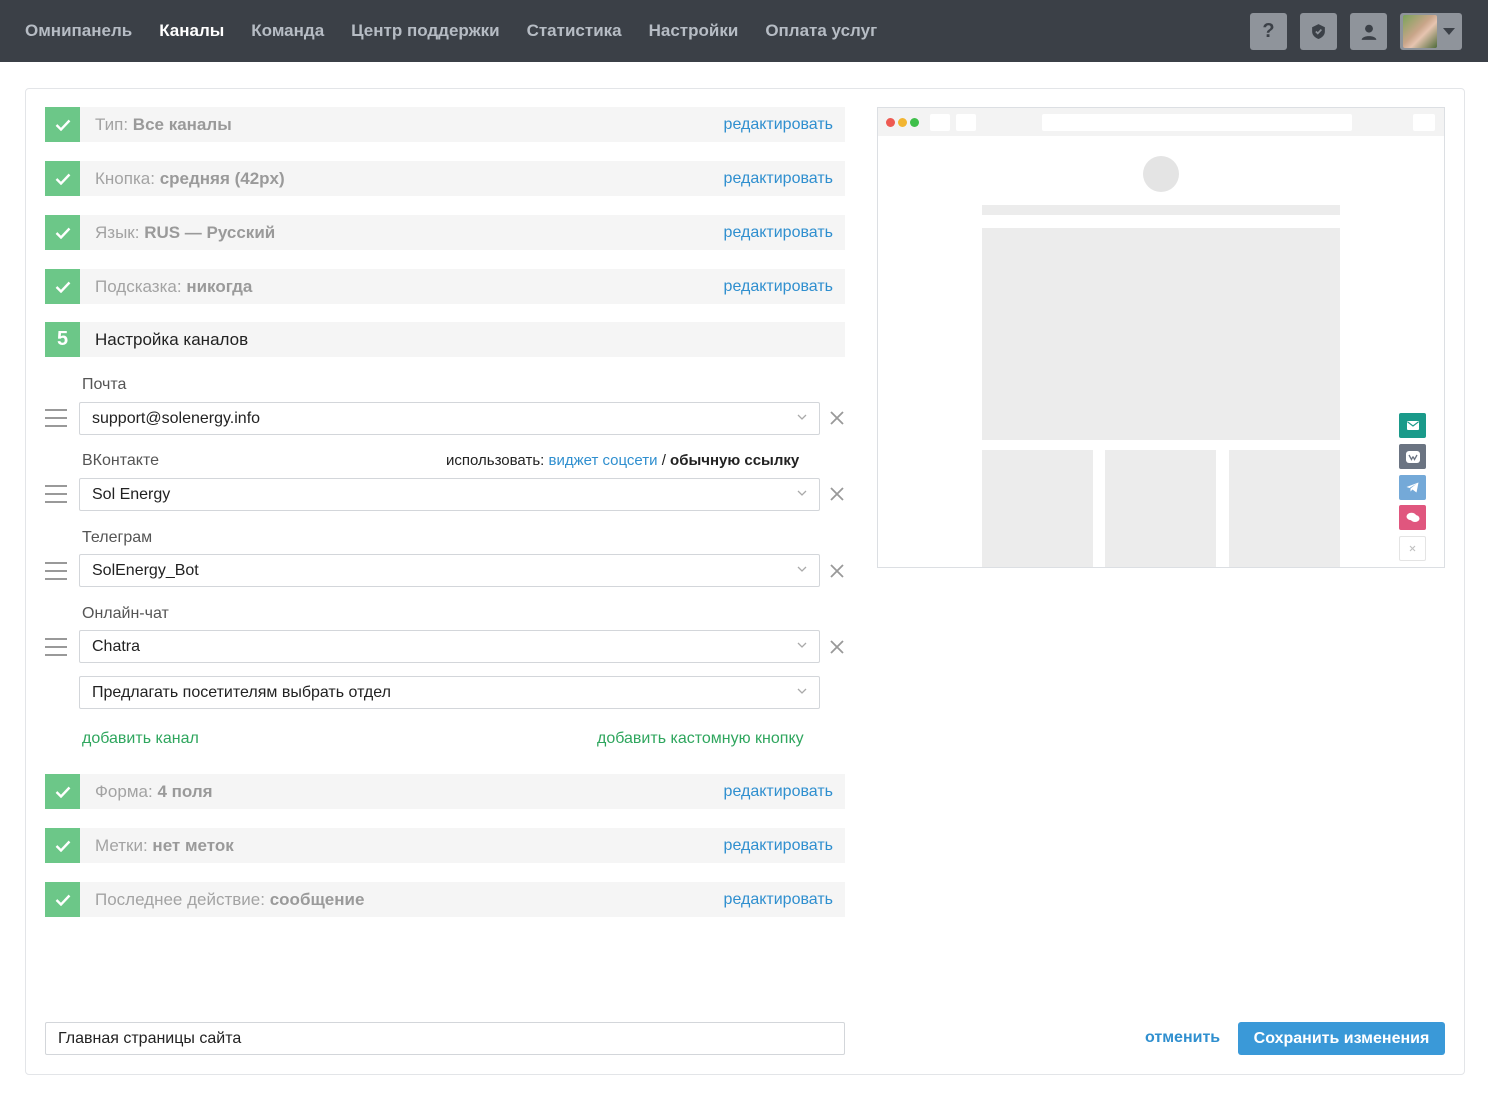 This screenshot has width=1488, height=1100. Describe the element at coordinates (837, 418) in the screenshot. I see `remove-email-icon` at that location.